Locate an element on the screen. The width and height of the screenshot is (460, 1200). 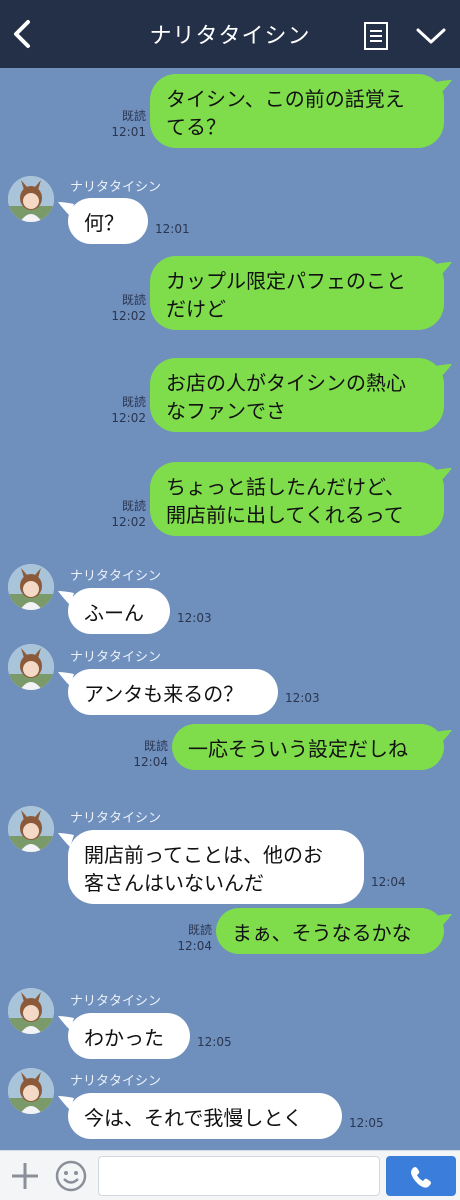
phone-icon is located at coordinates (421, 1177).